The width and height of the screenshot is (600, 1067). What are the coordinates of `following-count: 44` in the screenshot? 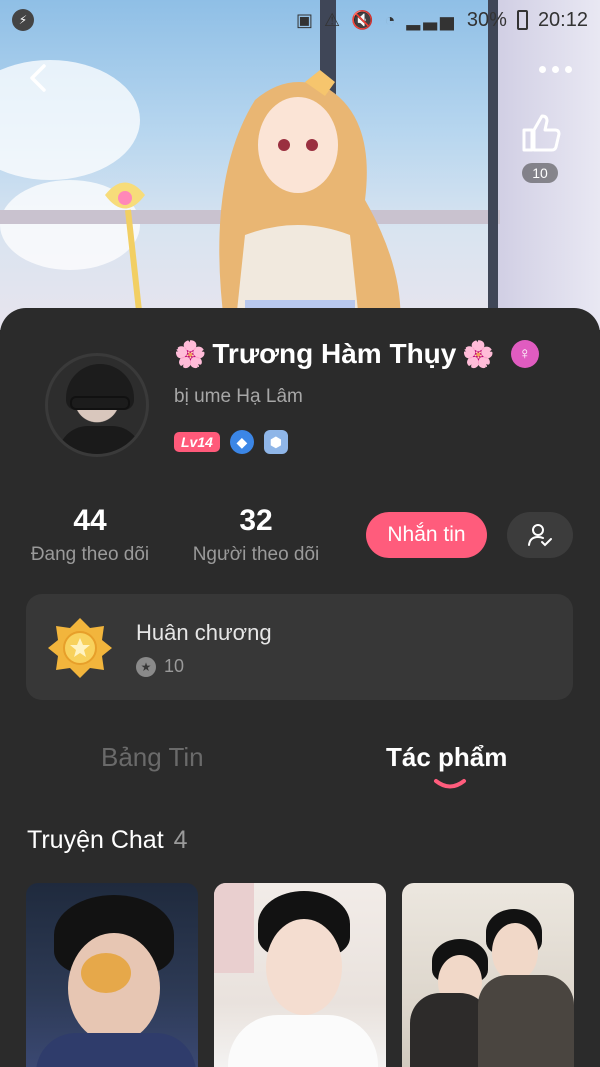 It's located at (90, 520).